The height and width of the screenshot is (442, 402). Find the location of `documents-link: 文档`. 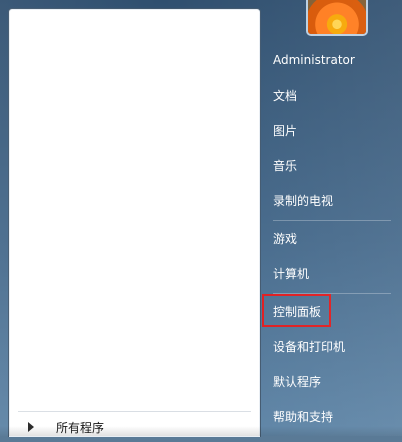

documents-link: 文档 is located at coordinates (327, 95).